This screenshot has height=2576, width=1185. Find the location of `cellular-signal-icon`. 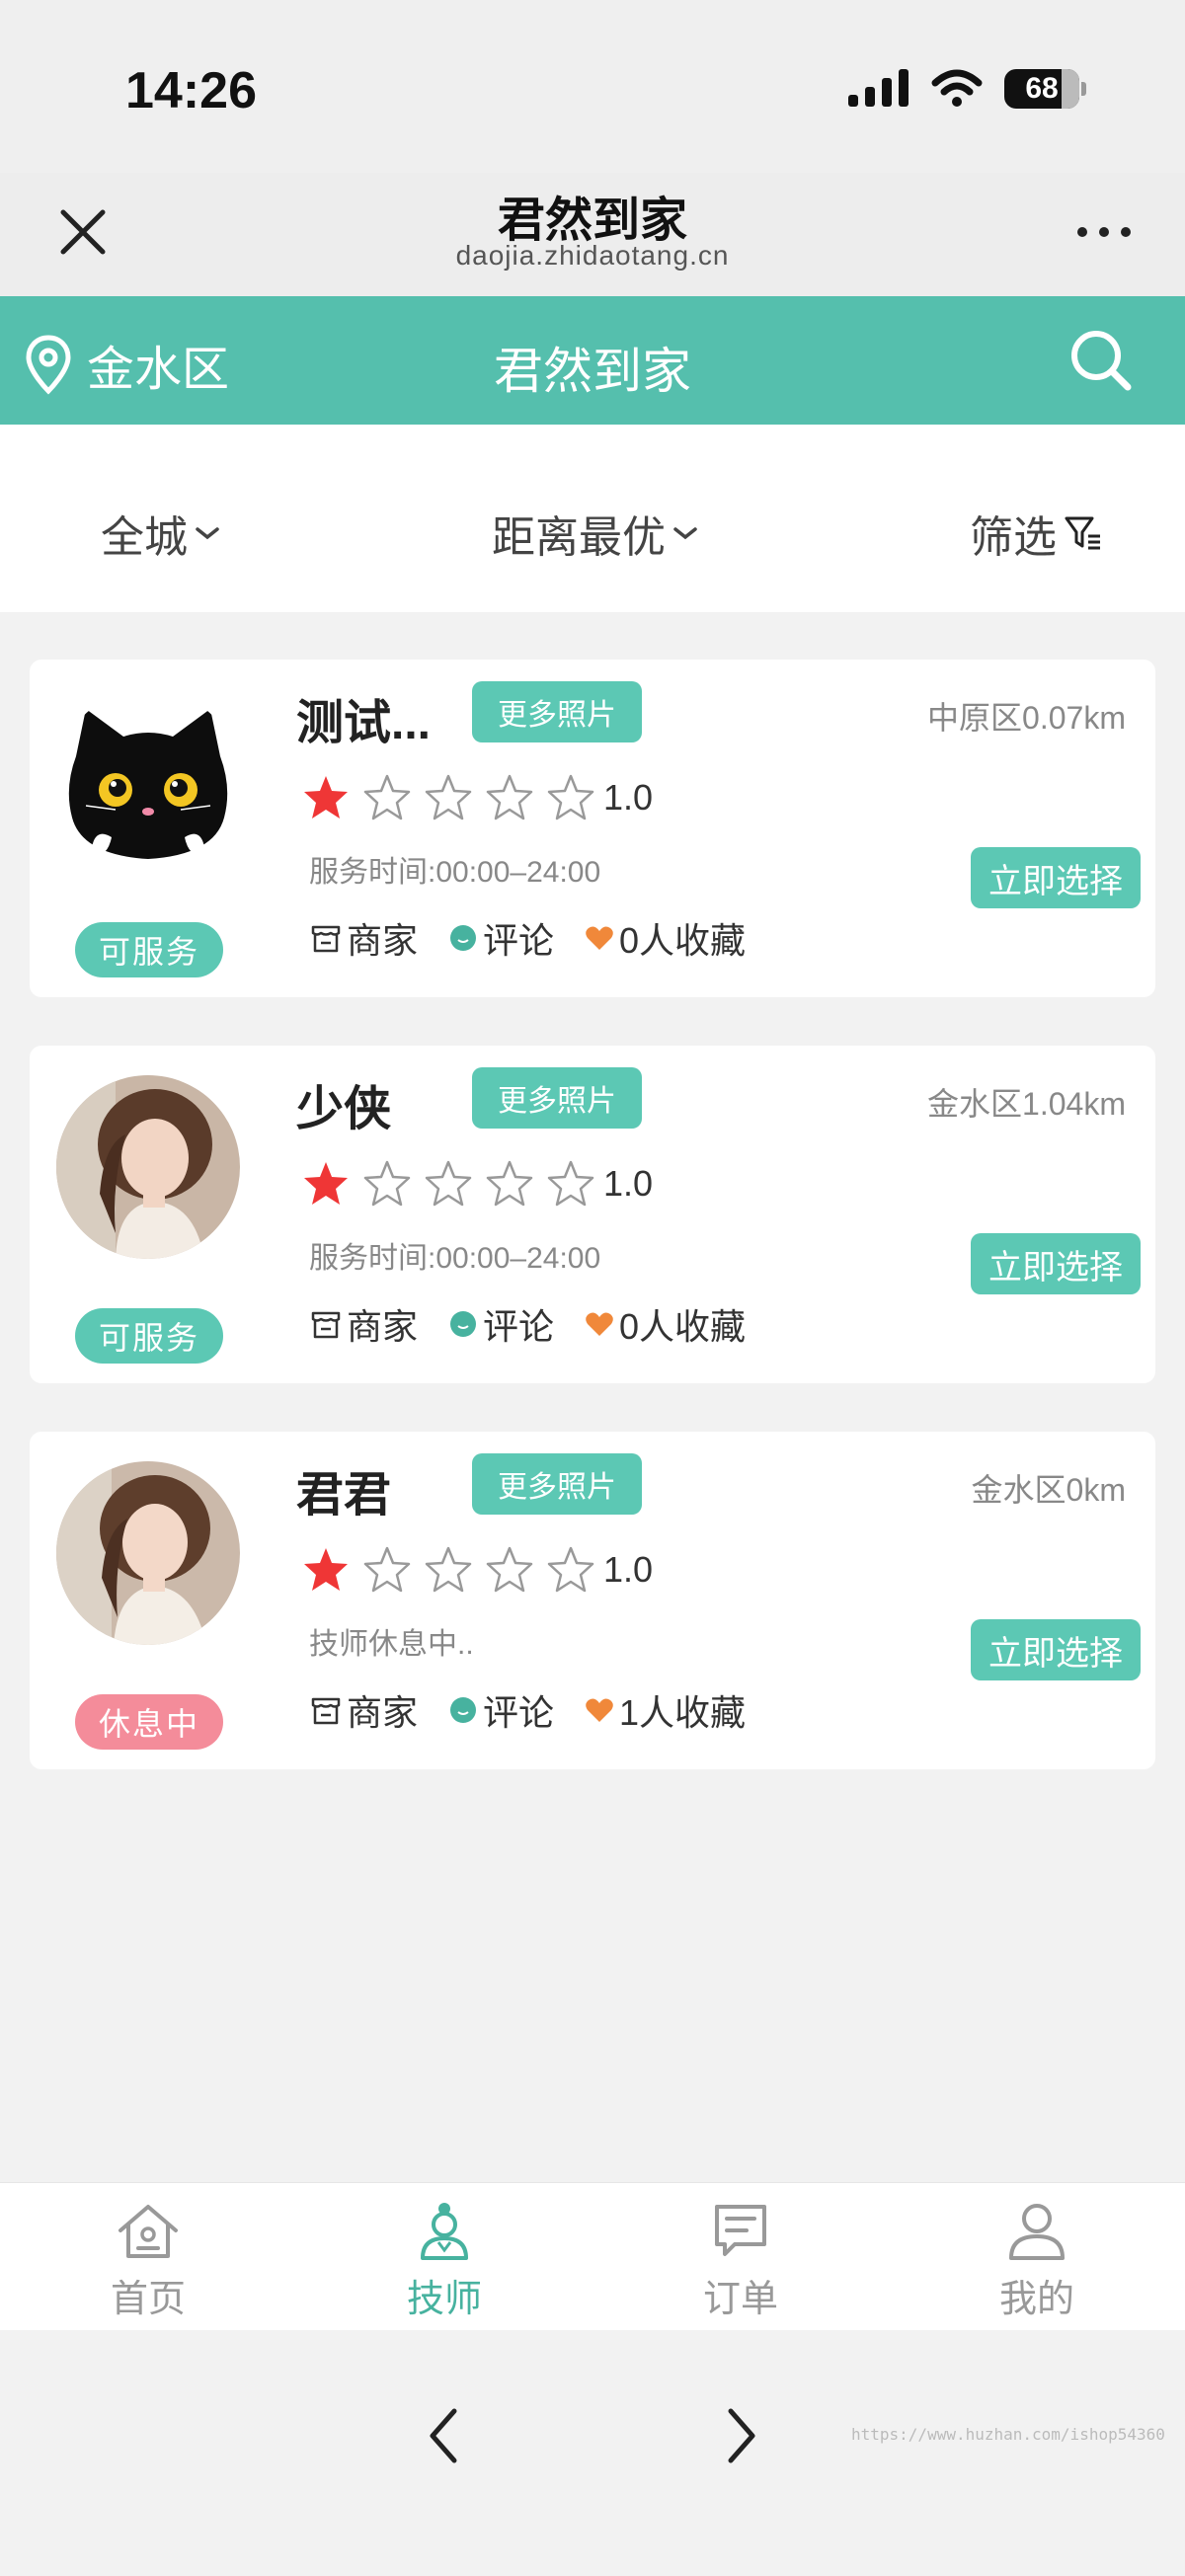

cellular-signal-icon is located at coordinates (878, 88).